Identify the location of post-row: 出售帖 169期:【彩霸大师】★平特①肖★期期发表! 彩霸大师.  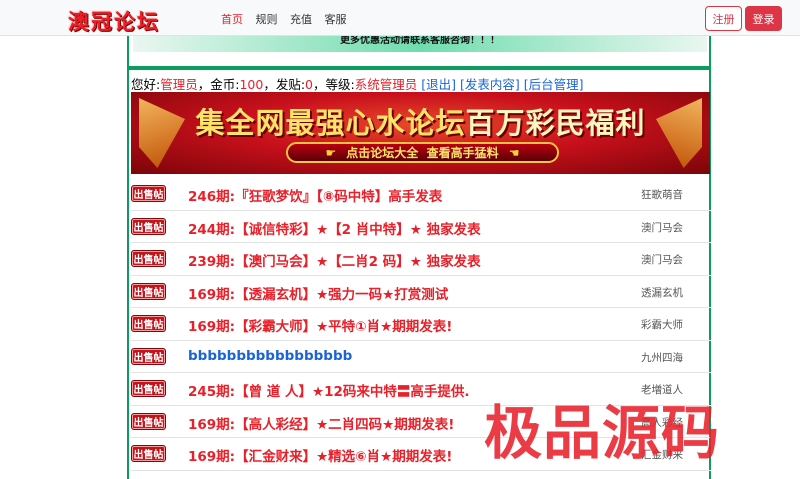
(421, 324).